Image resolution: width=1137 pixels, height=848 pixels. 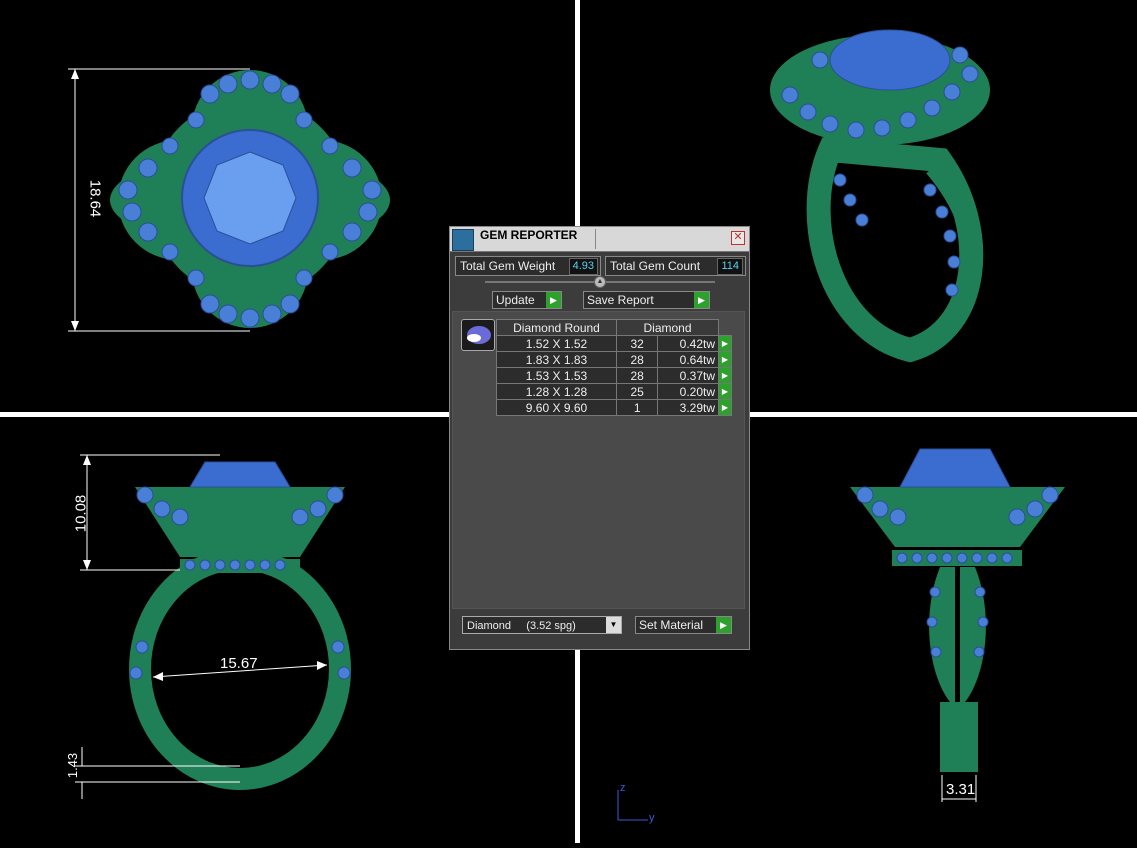 I want to click on gem-size: 1.83 X 1.83, so click(x=556, y=359).